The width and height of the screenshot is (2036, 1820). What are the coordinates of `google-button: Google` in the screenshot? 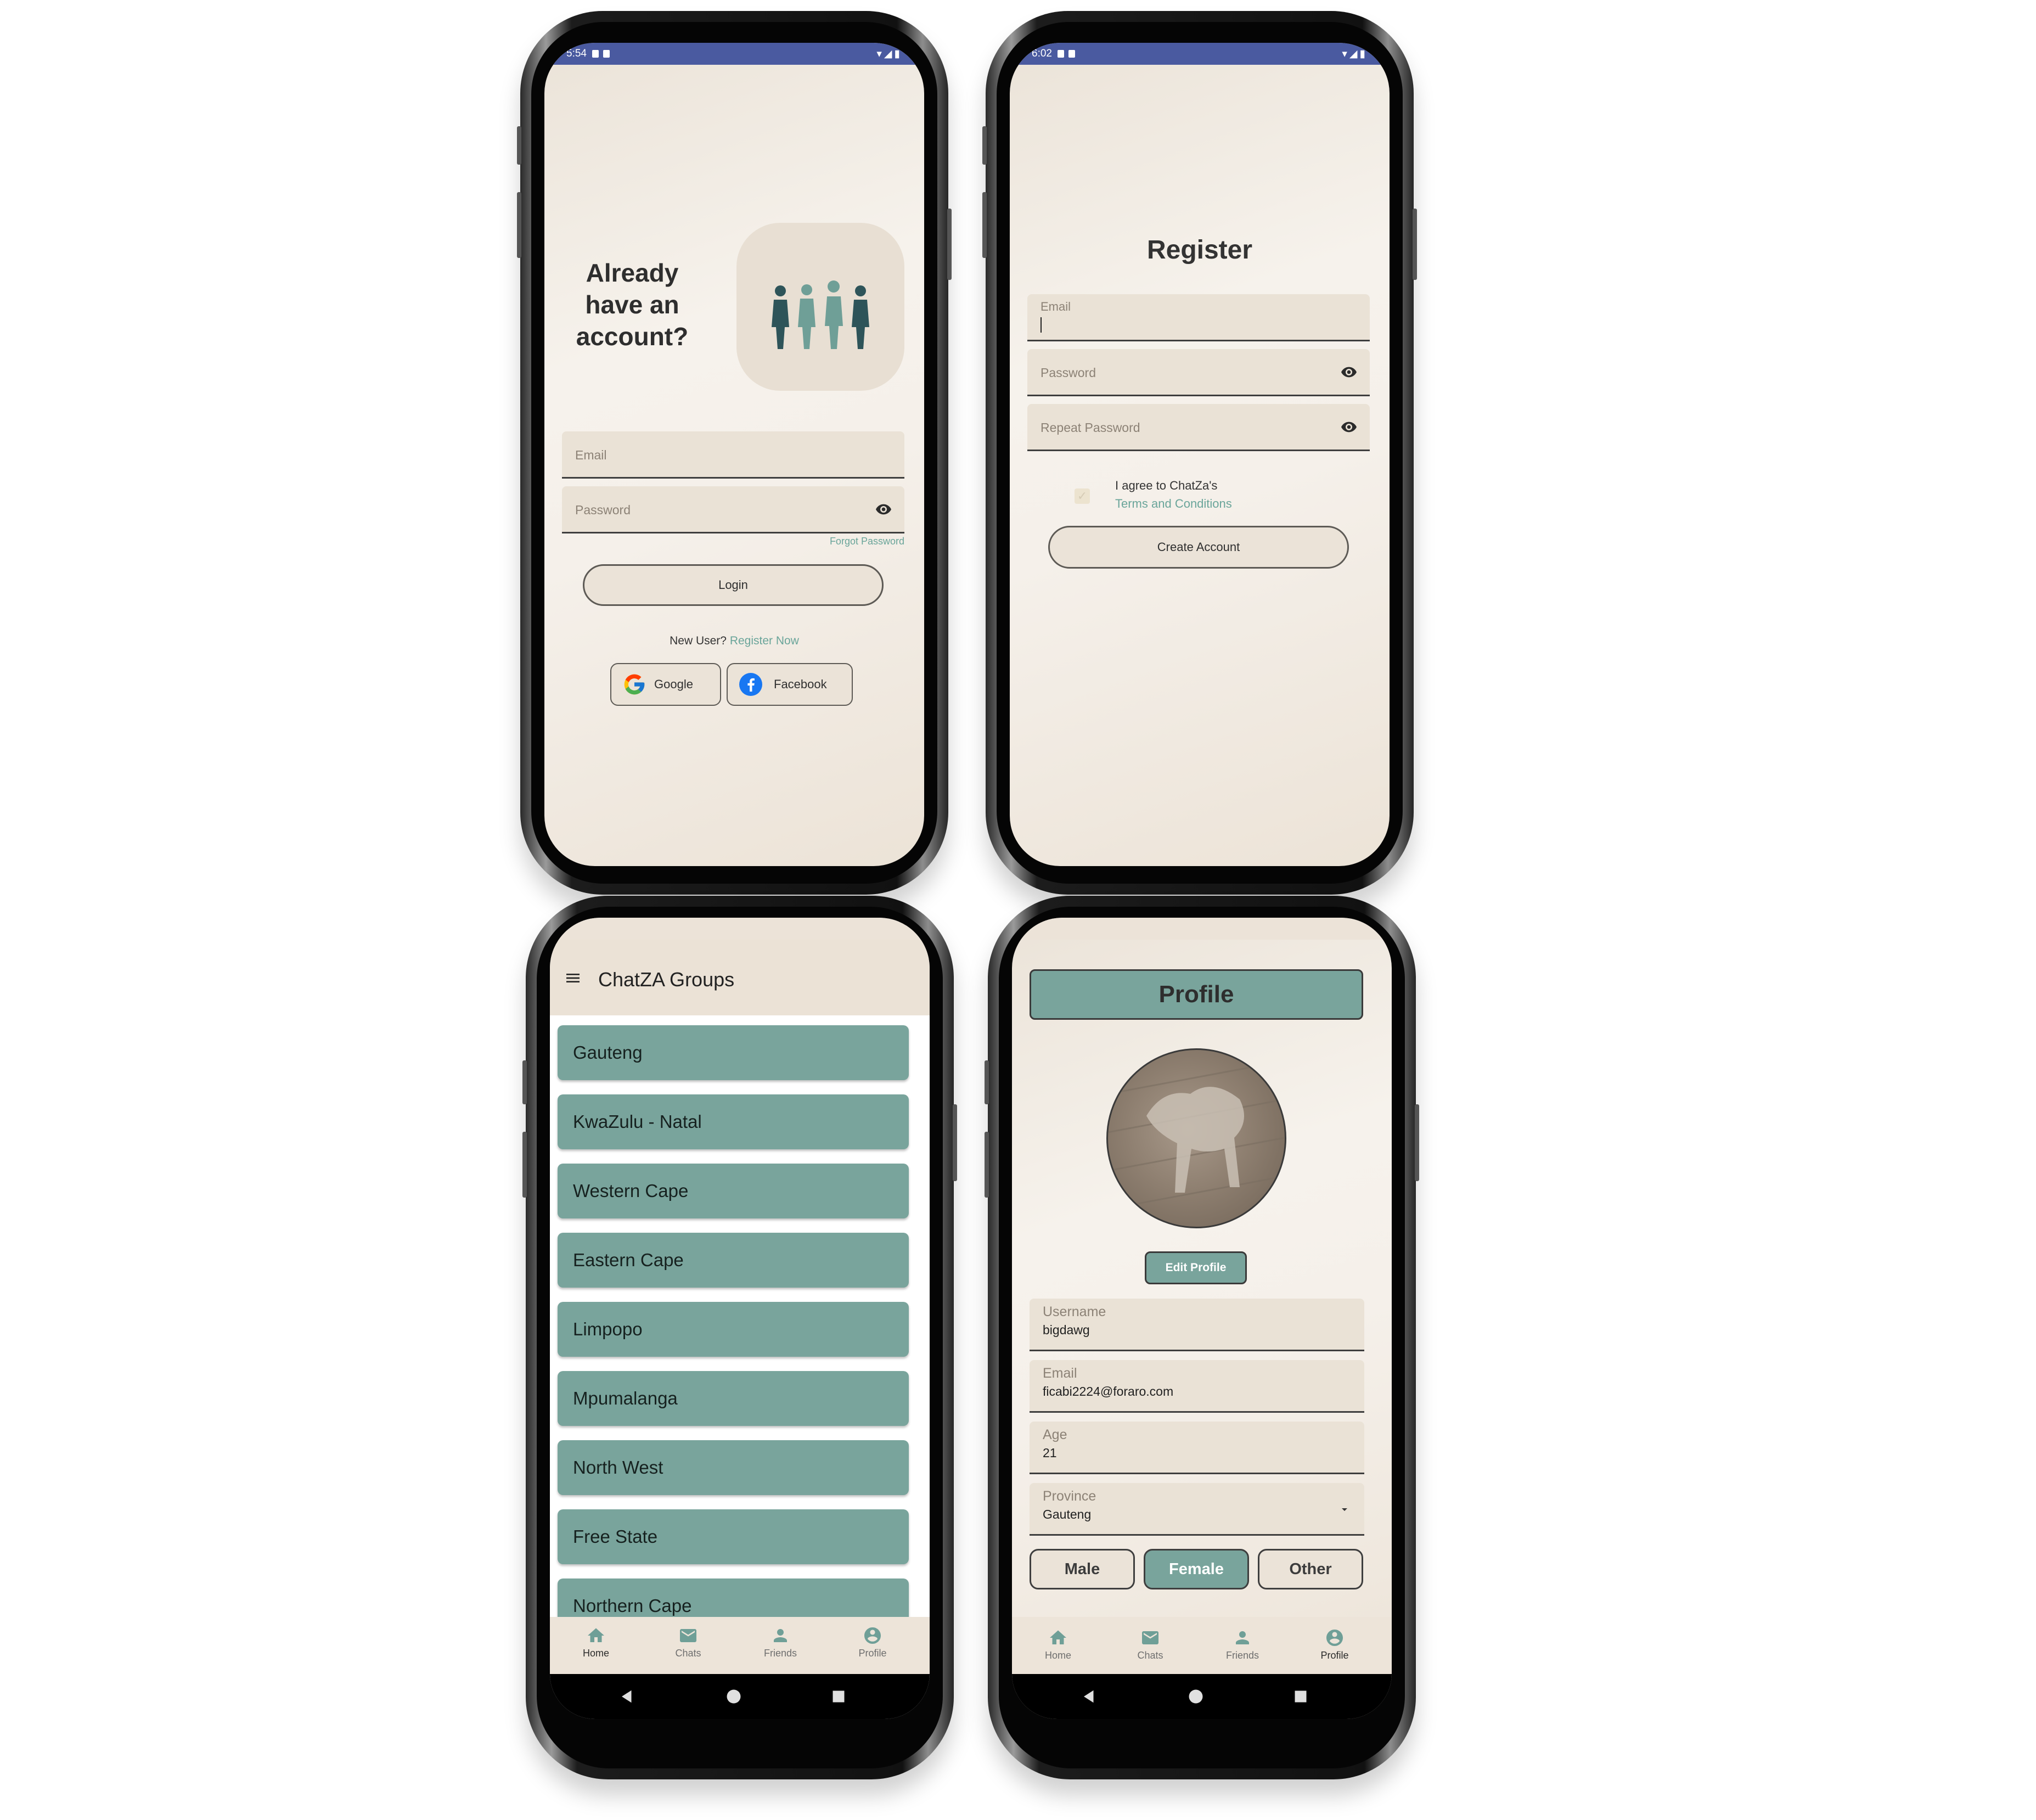 It's located at (665, 684).